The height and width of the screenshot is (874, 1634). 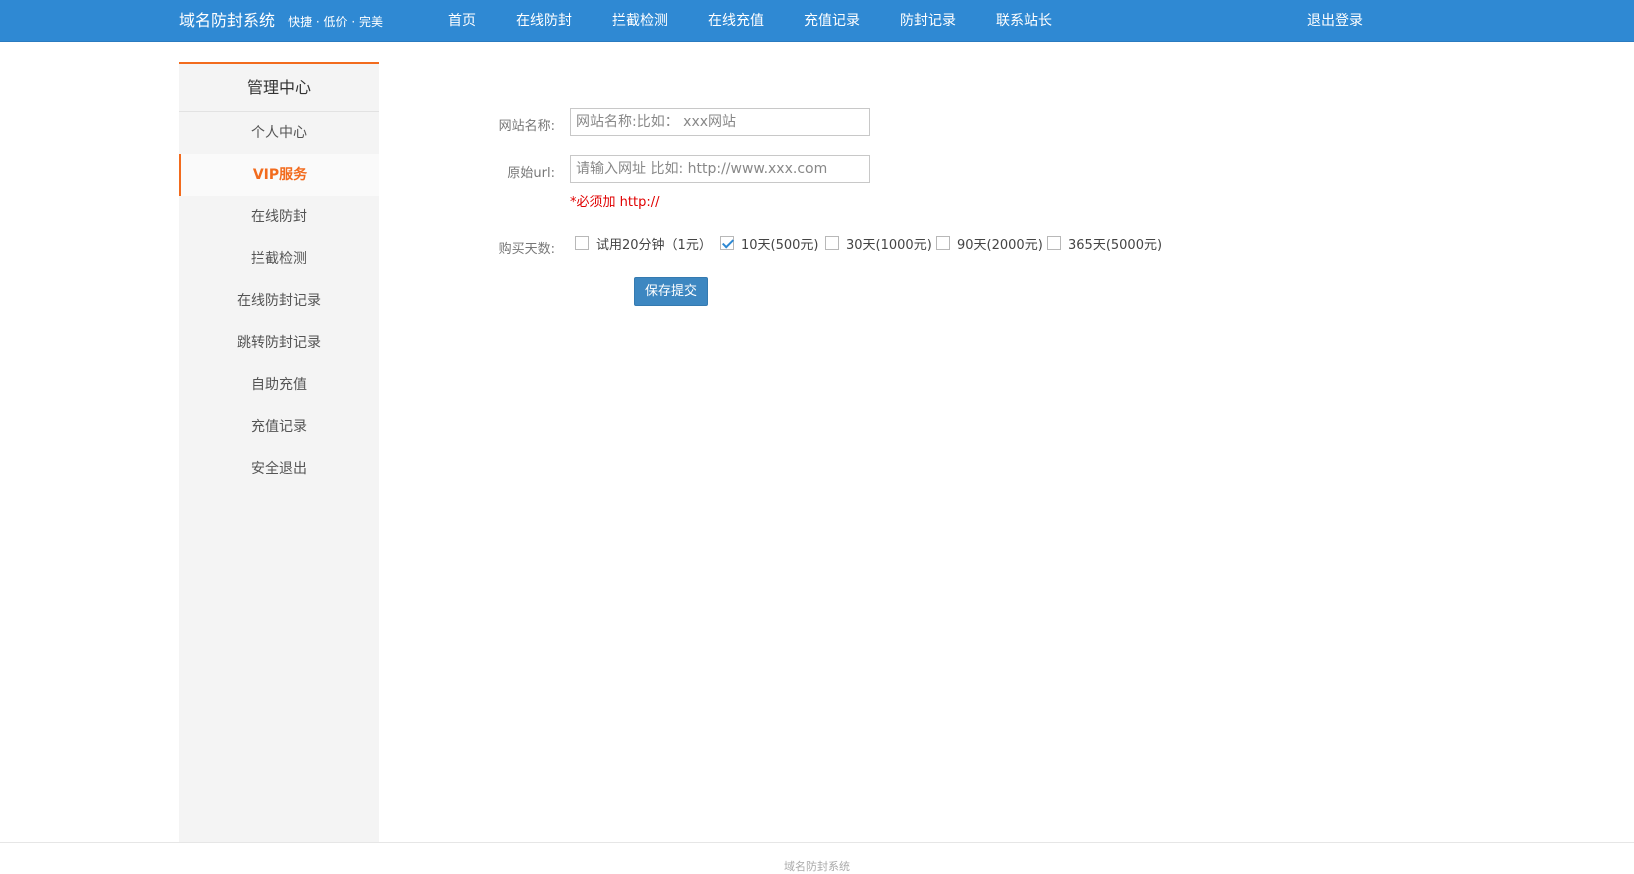 What do you see at coordinates (720, 169) in the screenshot?
I see `origin-url-input` at bounding box center [720, 169].